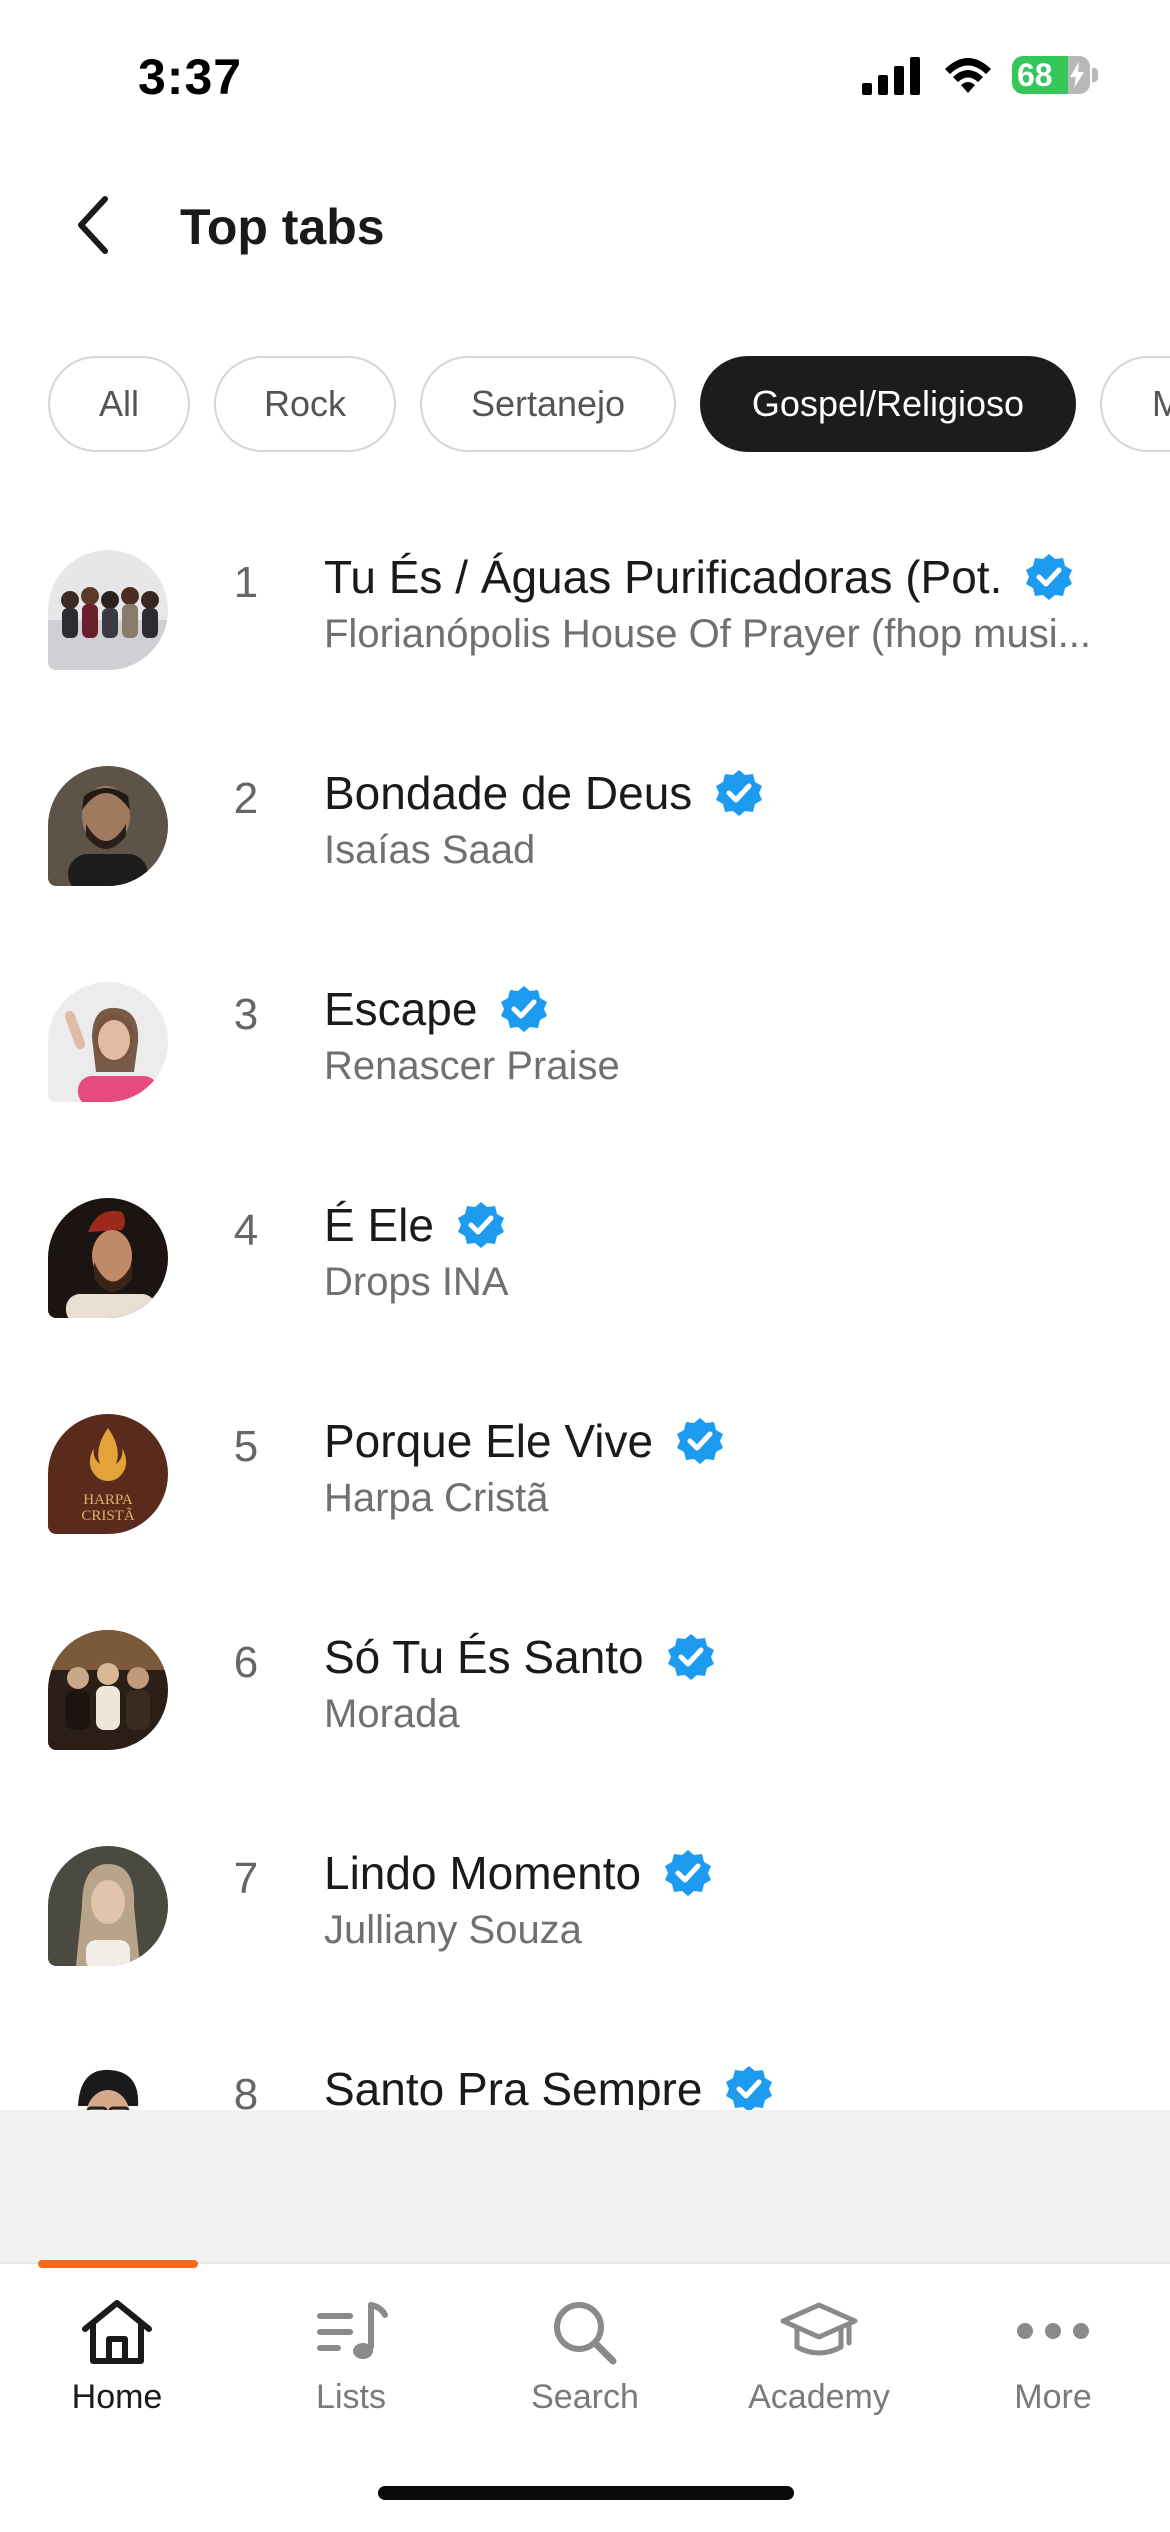 The width and height of the screenshot is (1170, 2532). Describe the element at coordinates (351, 2362) in the screenshot. I see `nav-lists: Lists` at that location.